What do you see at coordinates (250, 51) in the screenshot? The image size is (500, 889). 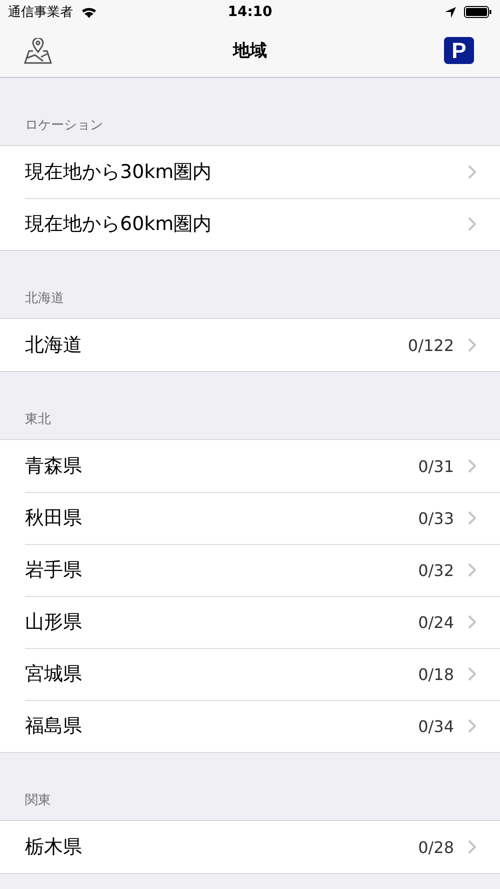 I see `nav-title: 地域` at bounding box center [250, 51].